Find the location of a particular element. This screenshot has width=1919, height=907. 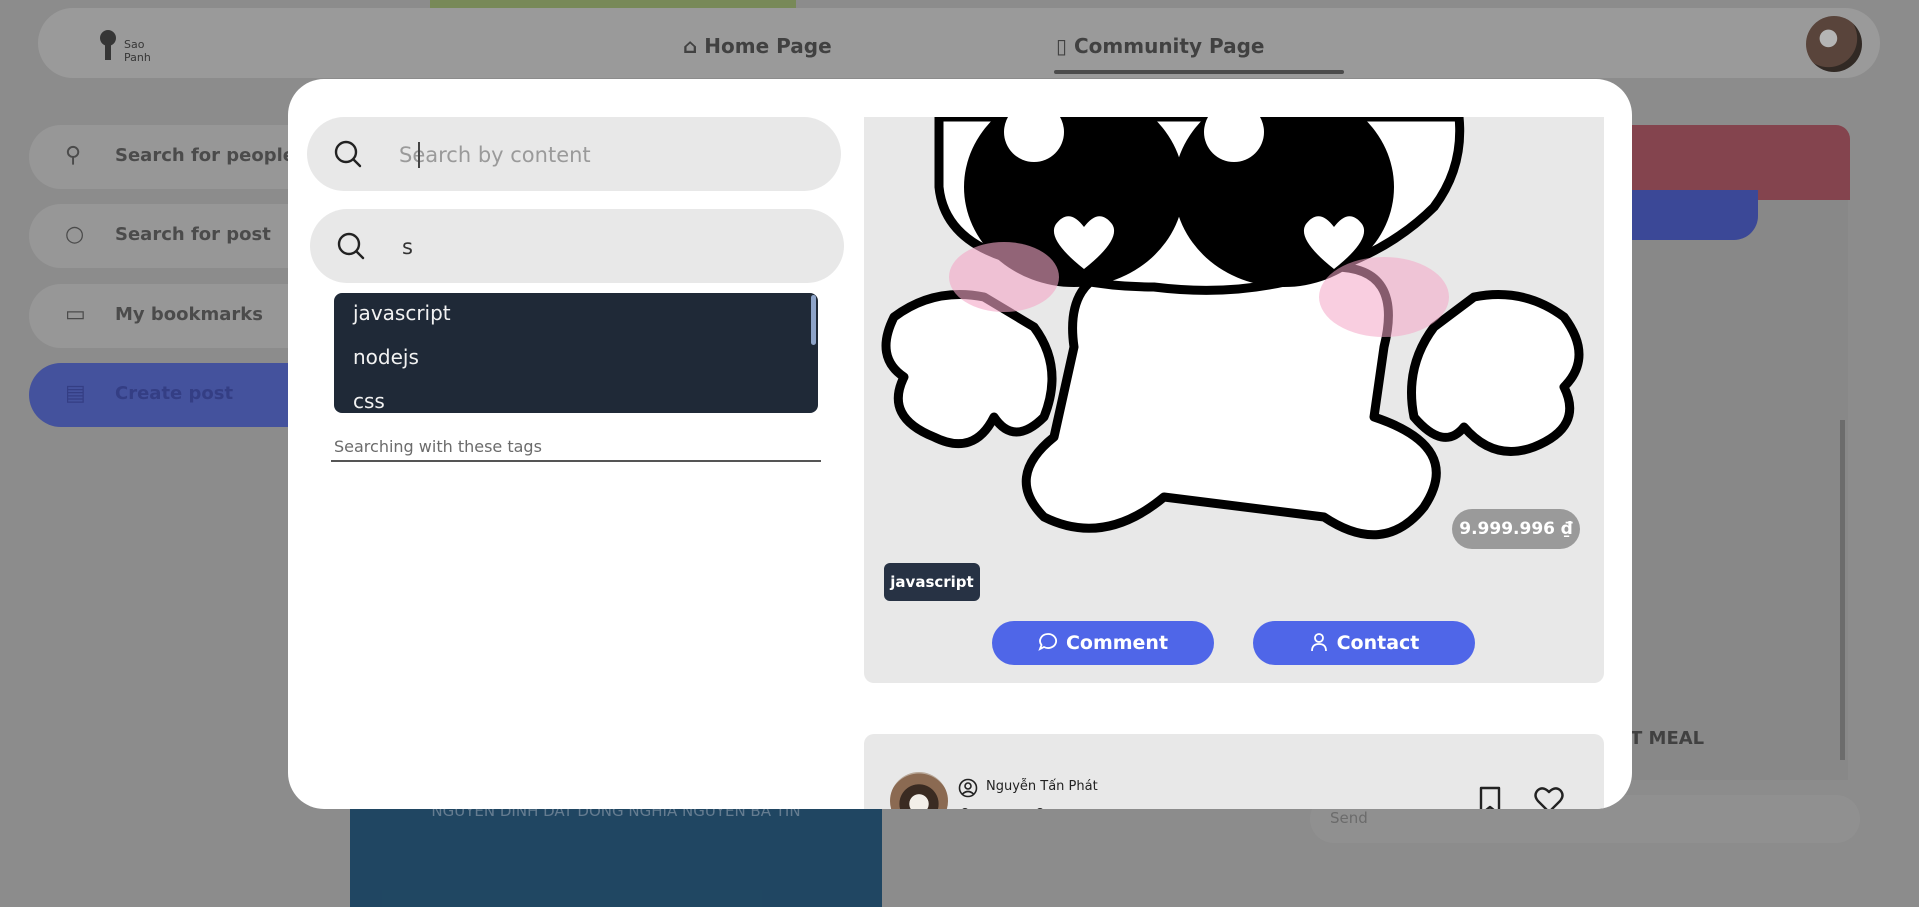

selected-tags-underline is located at coordinates (576, 461).